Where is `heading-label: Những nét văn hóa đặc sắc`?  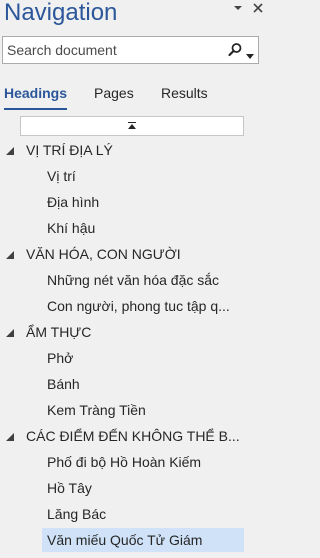
heading-label: Những nét văn hóa đặc sắc is located at coordinates (133, 280).